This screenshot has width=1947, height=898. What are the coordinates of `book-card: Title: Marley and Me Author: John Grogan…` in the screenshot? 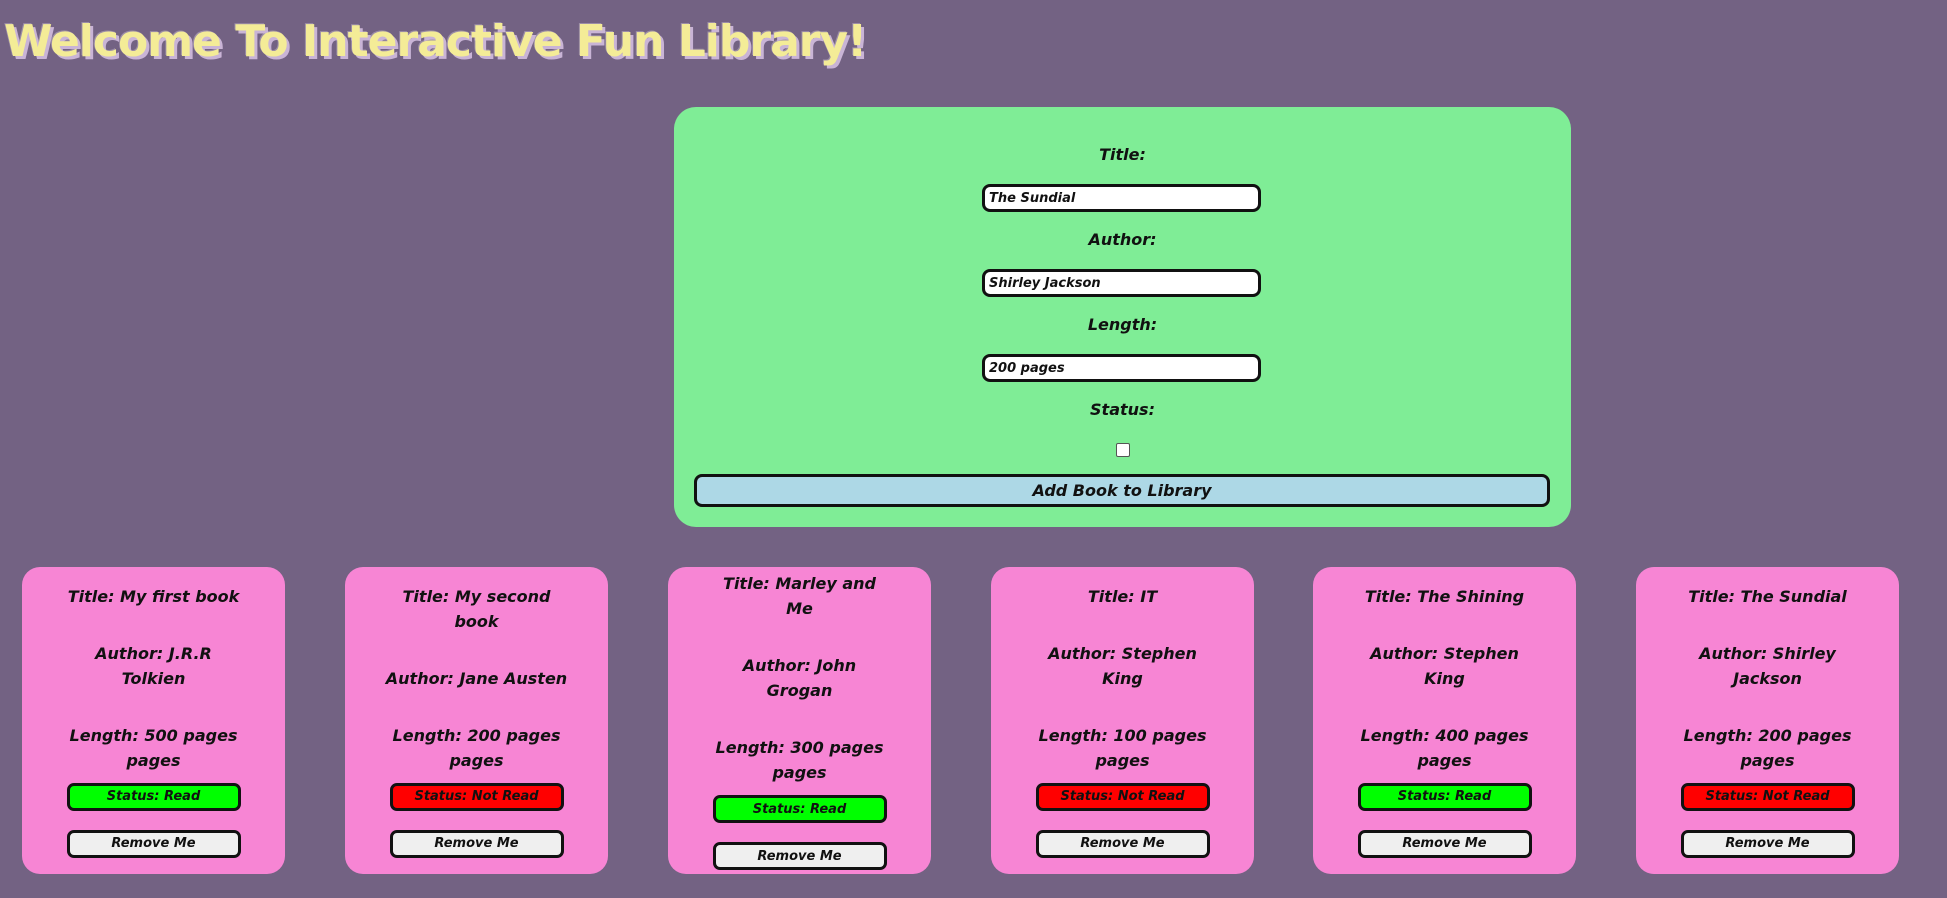 It's located at (799, 720).